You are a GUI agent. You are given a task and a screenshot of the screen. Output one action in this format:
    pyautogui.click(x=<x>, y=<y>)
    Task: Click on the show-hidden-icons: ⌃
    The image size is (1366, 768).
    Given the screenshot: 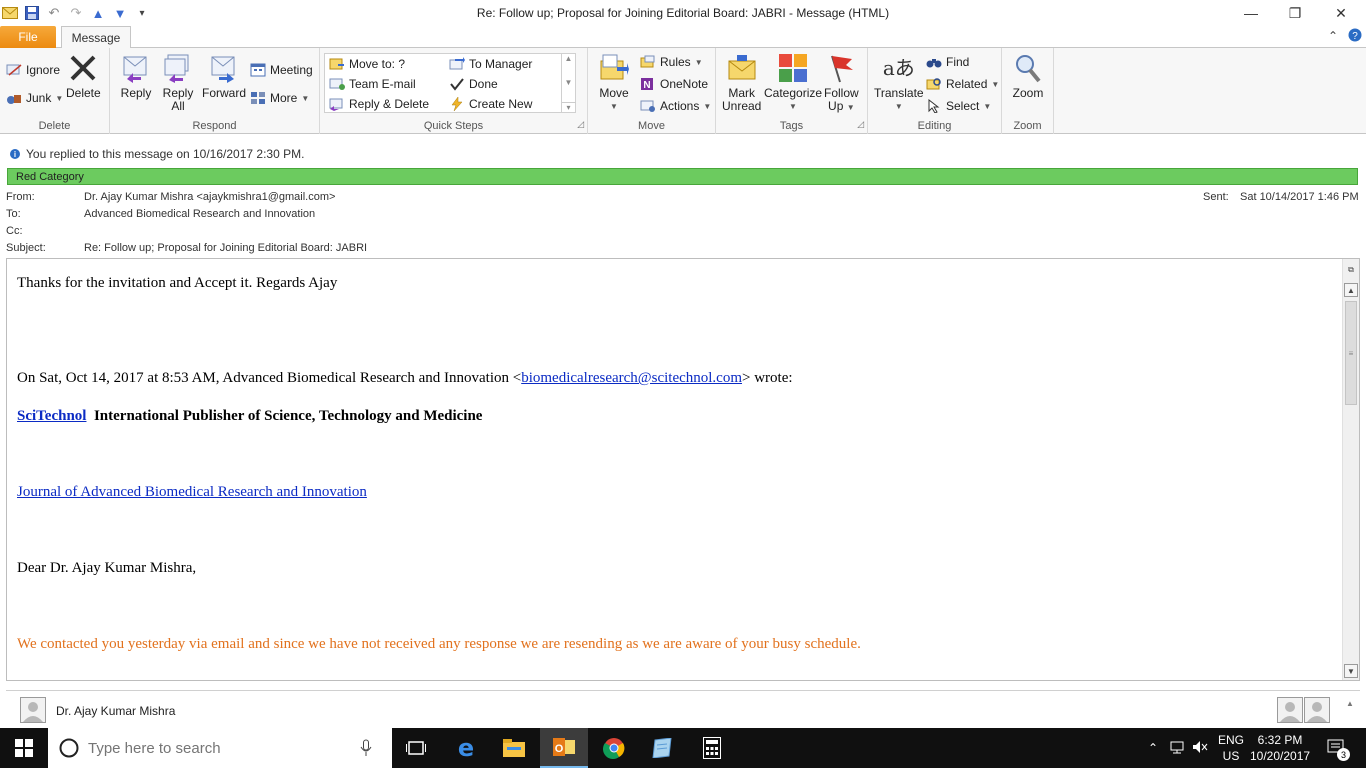 What is the action you would take?
    pyautogui.click(x=1153, y=748)
    